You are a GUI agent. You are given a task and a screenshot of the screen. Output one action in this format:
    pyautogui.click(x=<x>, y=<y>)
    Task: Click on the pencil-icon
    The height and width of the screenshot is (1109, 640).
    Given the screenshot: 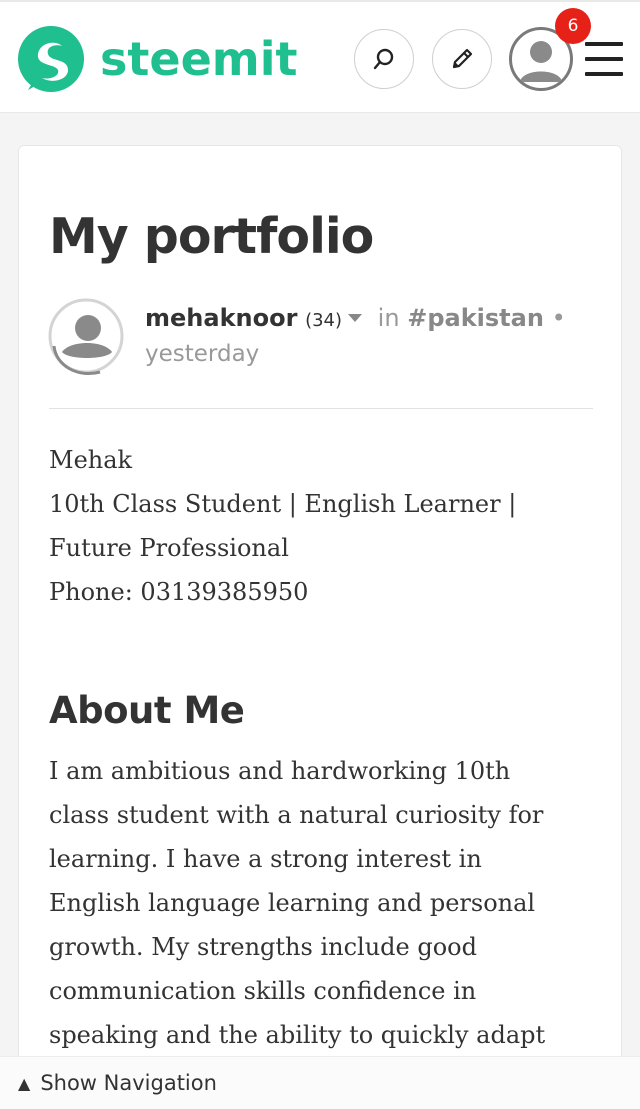 What is the action you would take?
    pyautogui.click(x=462, y=58)
    